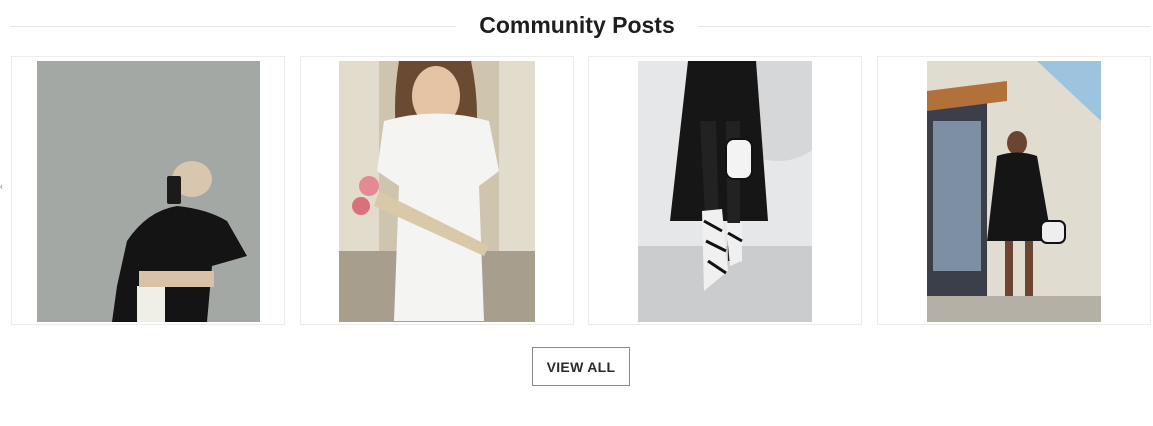  What do you see at coordinates (577, 25) in the screenshot?
I see `section-title: Community Posts` at bounding box center [577, 25].